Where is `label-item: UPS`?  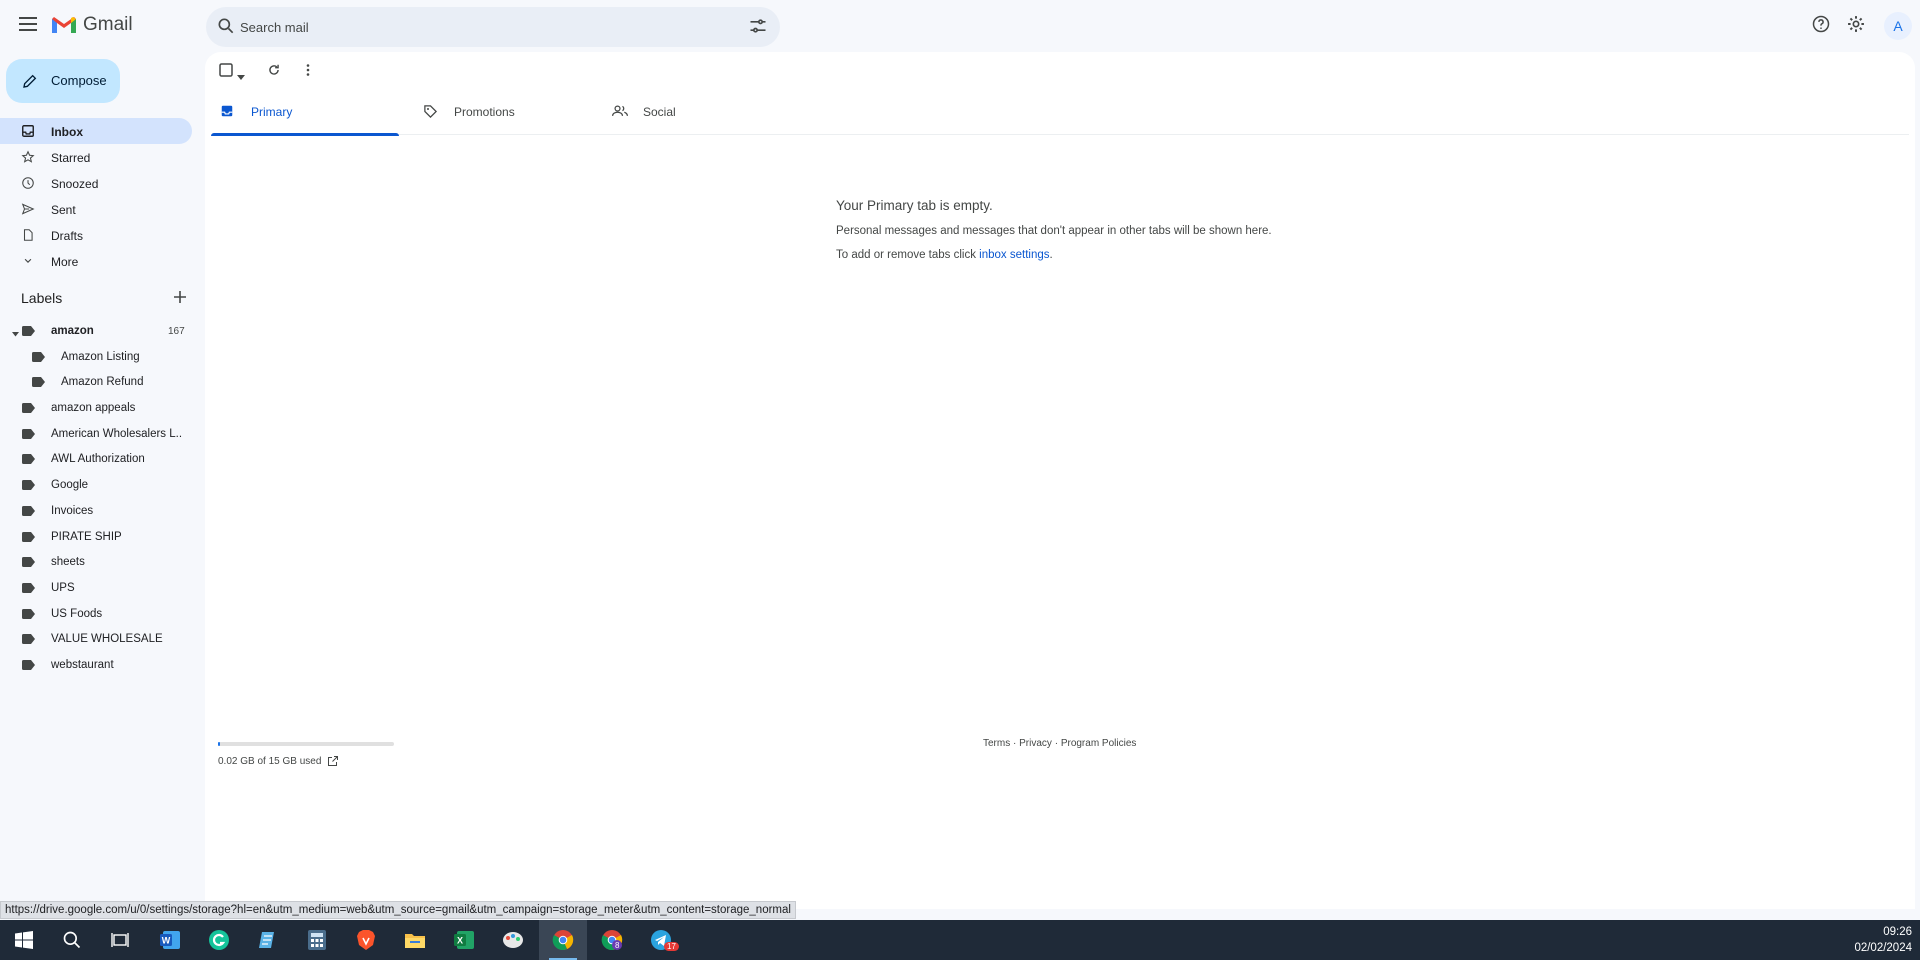
label-item: UPS is located at coordinates (96, 588).